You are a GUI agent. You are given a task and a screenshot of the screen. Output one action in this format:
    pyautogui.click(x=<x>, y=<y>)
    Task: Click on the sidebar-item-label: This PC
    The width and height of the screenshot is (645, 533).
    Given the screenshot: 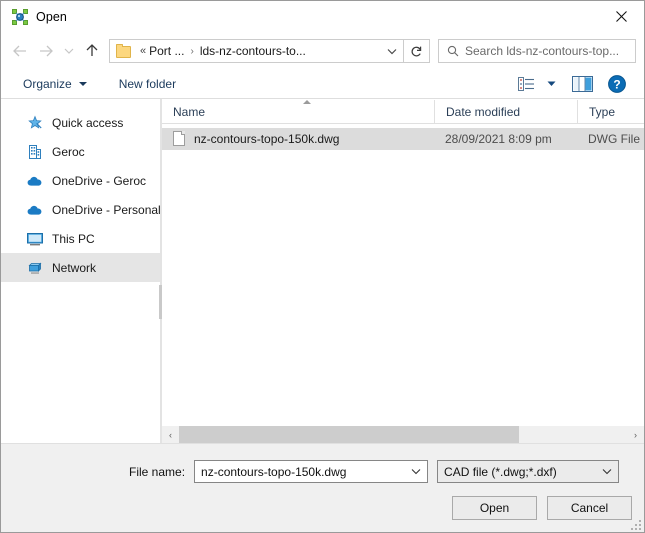 What is the action you would take?
    pyautogui.click(x=73, y=238)
    